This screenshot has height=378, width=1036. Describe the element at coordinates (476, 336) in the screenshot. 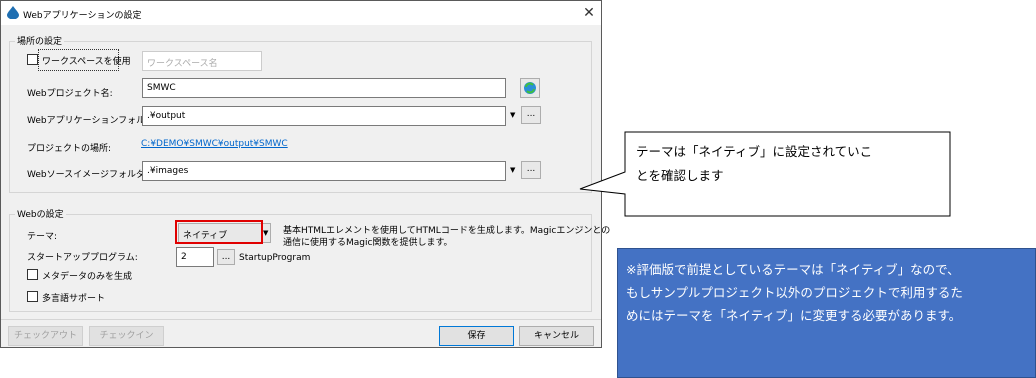

I see `save-button: 保存` at that location.